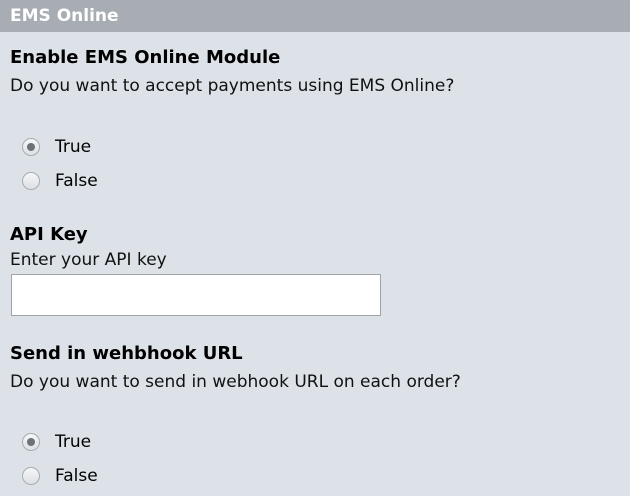 Image resolution: width=630 pixels, height=496 pixels. Describe the element at coordinates (196, 295) in the screenshot. I see `api-key-input` at that location.